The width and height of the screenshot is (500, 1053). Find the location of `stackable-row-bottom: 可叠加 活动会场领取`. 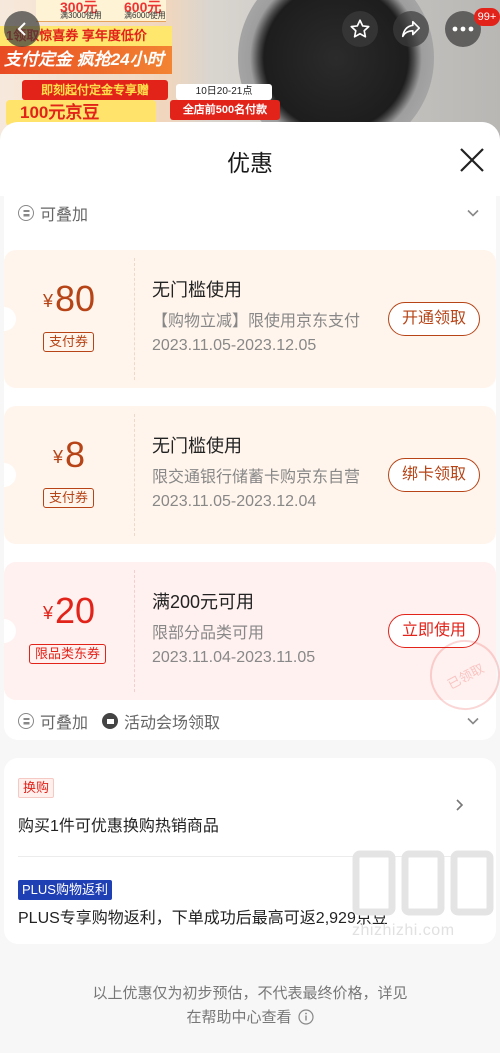

stackable-row-bottom: 可叠加 活动会场领取 is located at coordinates (119, 721).